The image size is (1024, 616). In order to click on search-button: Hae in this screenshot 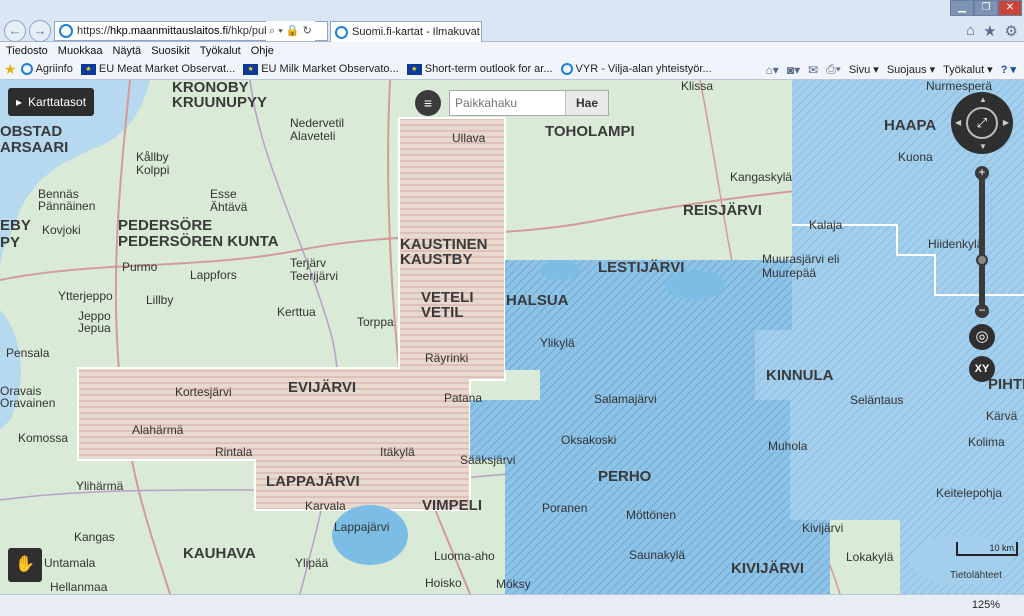, I will do `click(586, 103)`.